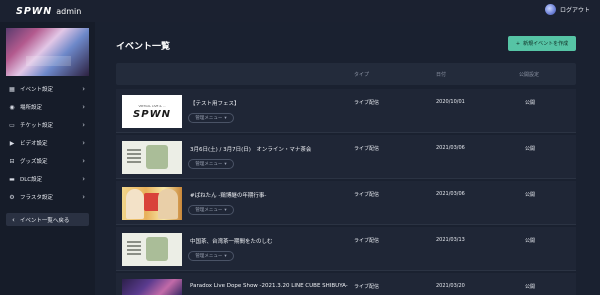 Image resolution: width=600 pixels, height=295 pixels. I want to click on sidebar-item-event-settings: ▦ イベント設定 ›, so click(47, 89).